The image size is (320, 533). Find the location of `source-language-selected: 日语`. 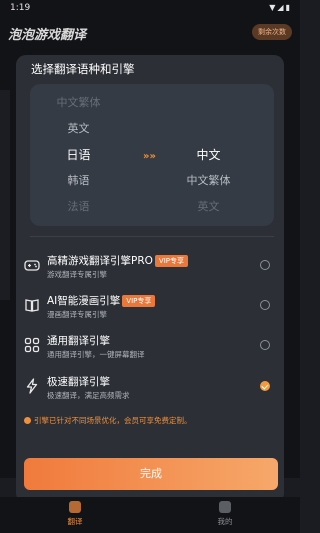

source-language-selected: 日语 is located at coordinates (78, 155).